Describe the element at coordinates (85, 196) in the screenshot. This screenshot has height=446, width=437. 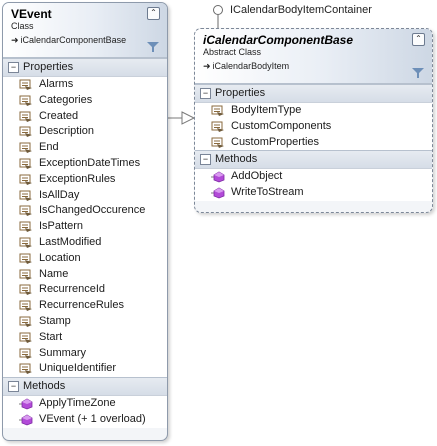
I see `property-item: IsAllDay` at that location.